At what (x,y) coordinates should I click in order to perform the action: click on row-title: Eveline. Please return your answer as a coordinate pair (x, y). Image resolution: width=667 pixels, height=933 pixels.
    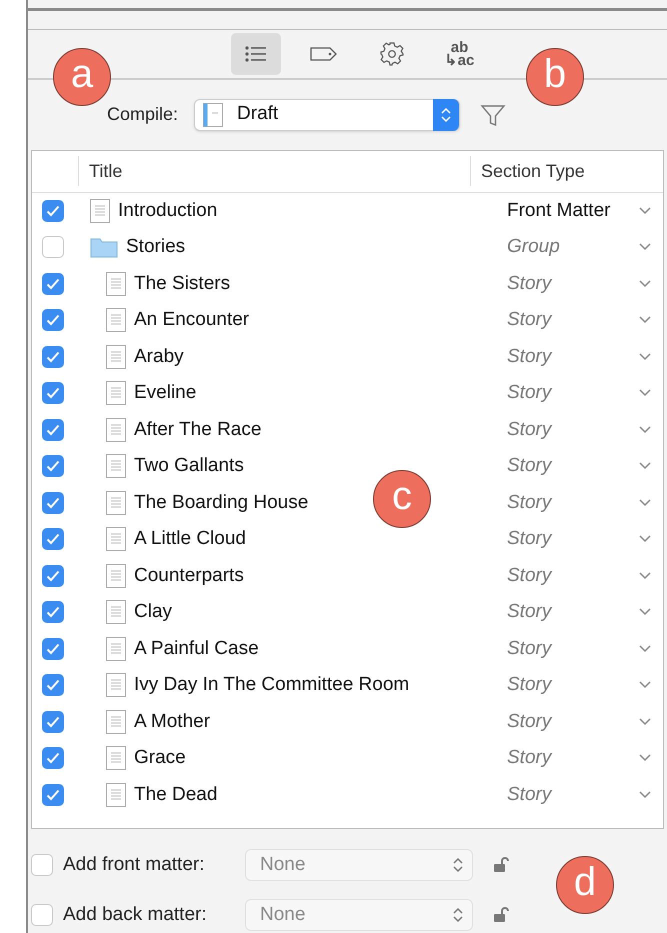
    Looking at the image, I should click on (165, 393).